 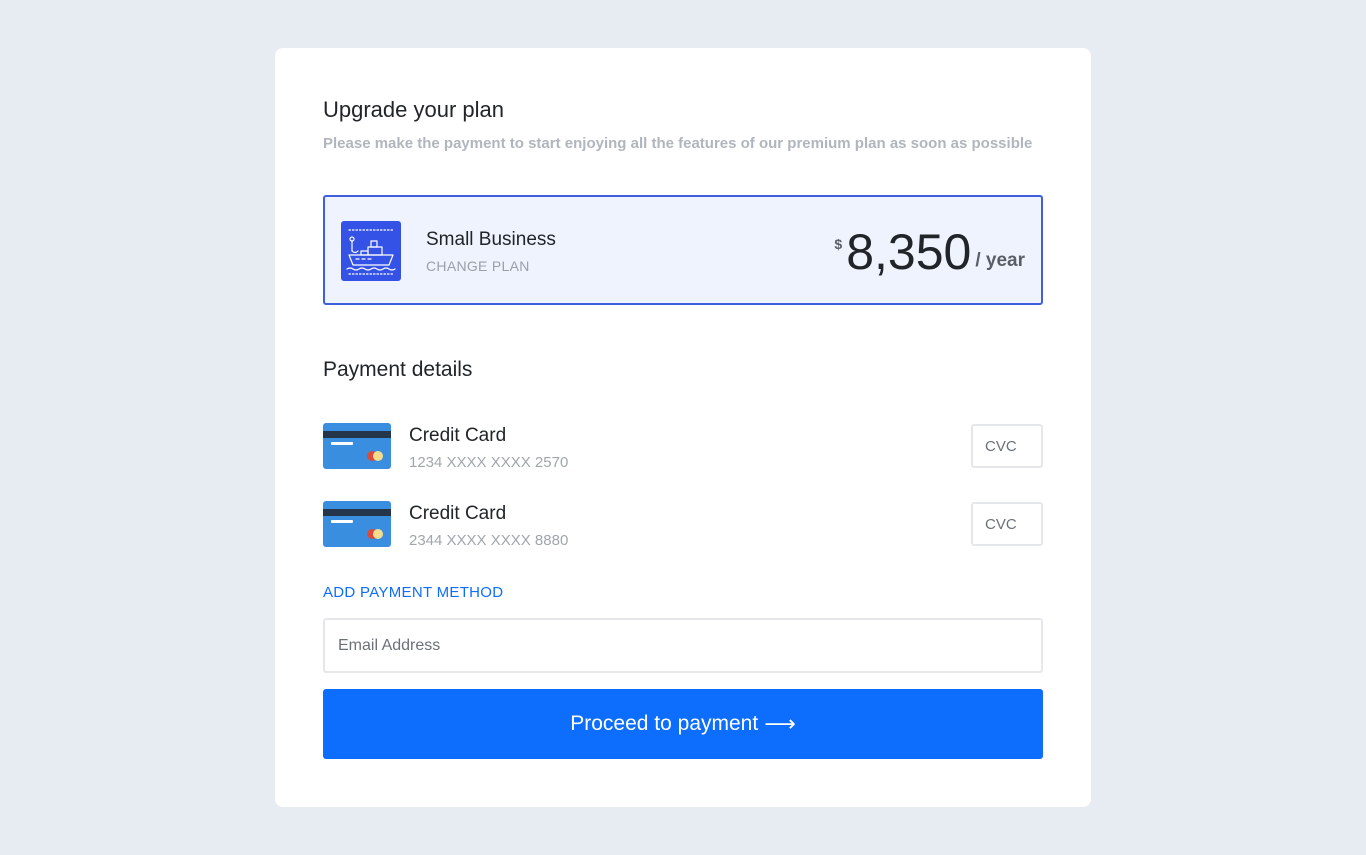 What do you see at coordinates (414, 109) in the screenshot?
I see `page-title: Upgrade your plan` at bounding box center [414, 109].